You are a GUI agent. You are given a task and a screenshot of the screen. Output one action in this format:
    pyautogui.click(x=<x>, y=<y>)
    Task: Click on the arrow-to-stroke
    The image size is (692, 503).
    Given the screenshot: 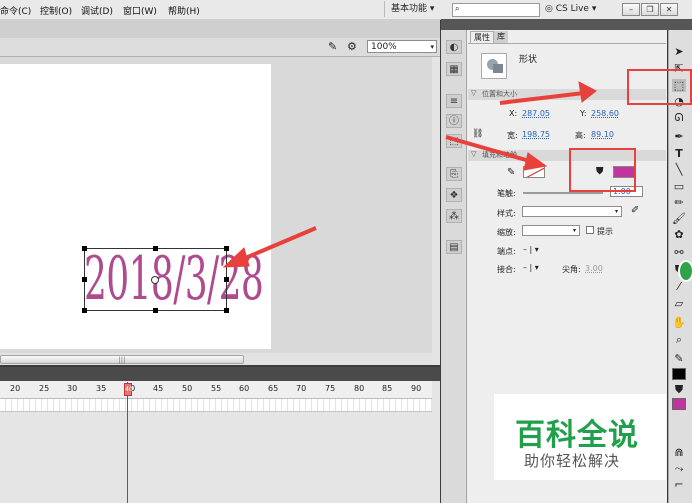 What is the action you would take?
    pyautogui.click(x=489, y=149)
    